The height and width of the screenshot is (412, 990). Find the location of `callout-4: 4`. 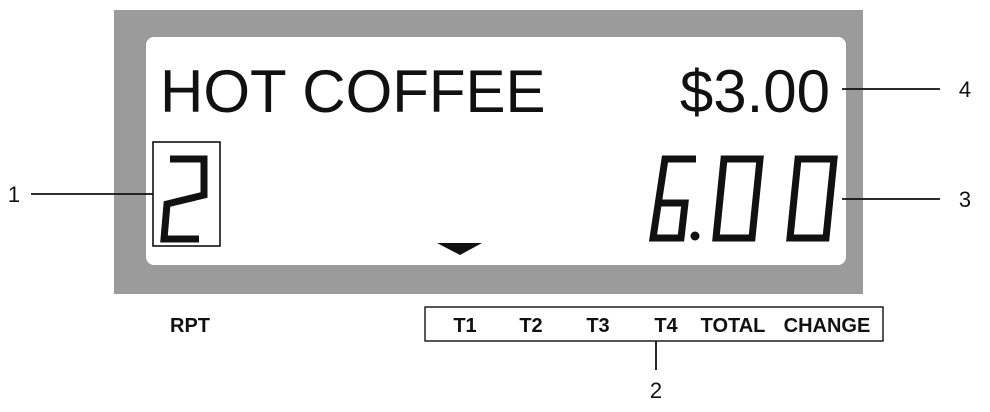

callout-4: 4 is located at coordinates (965, 89).